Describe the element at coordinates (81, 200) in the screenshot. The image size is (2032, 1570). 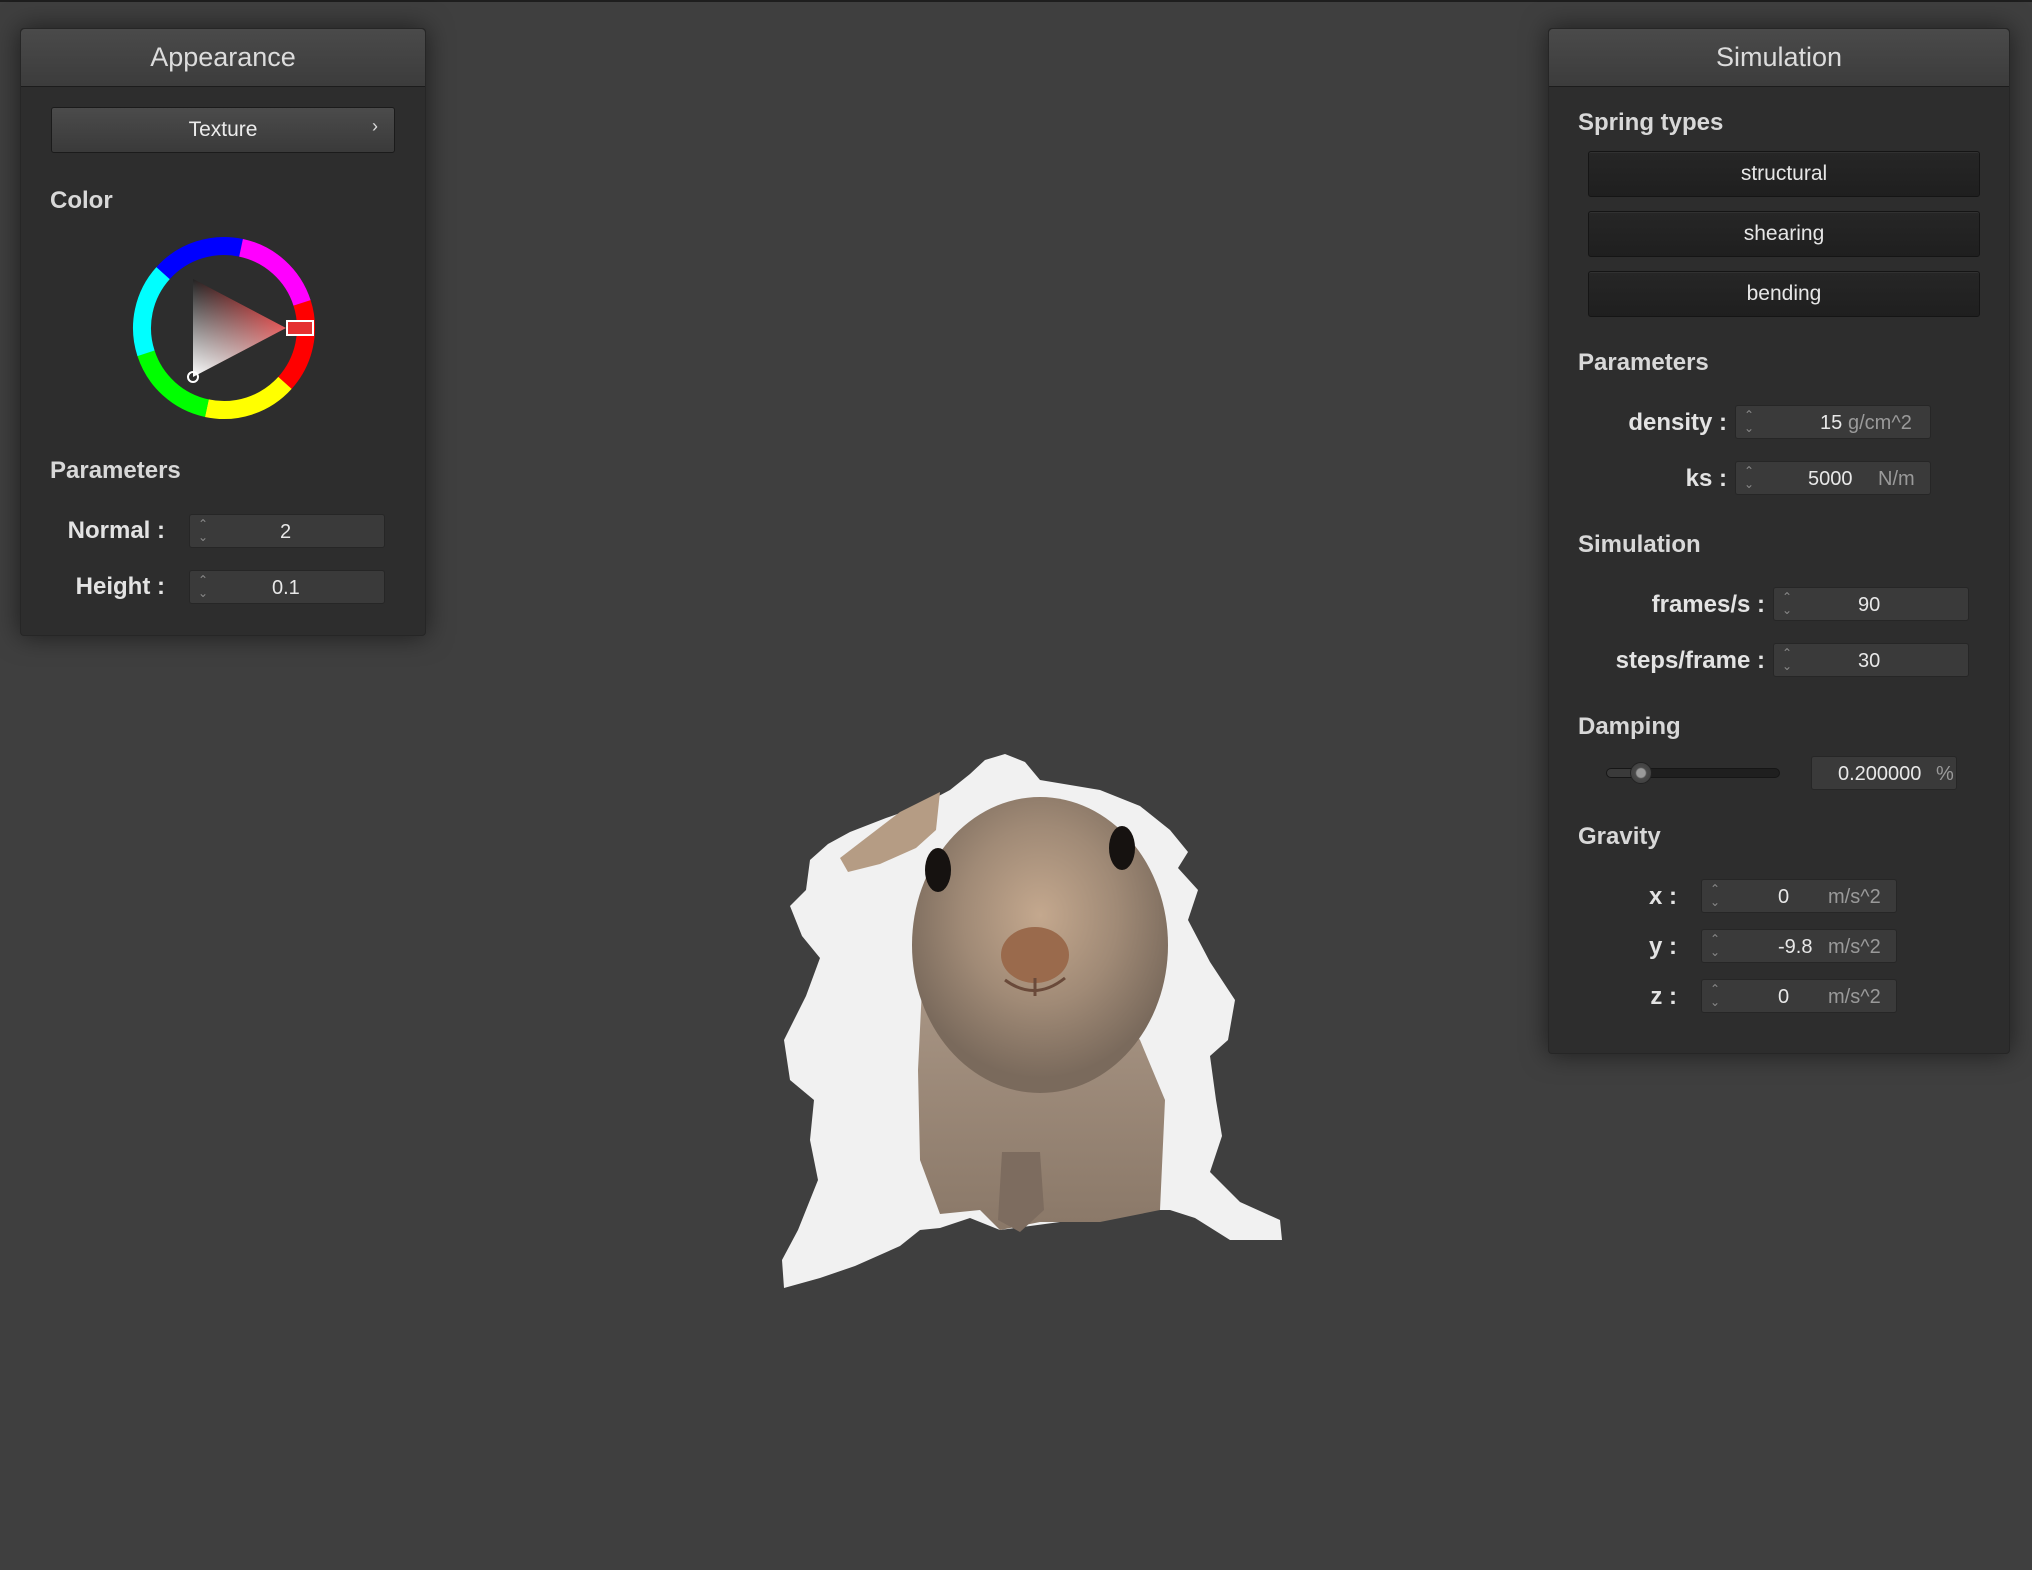
I see `color-section-label: Color` at that location.